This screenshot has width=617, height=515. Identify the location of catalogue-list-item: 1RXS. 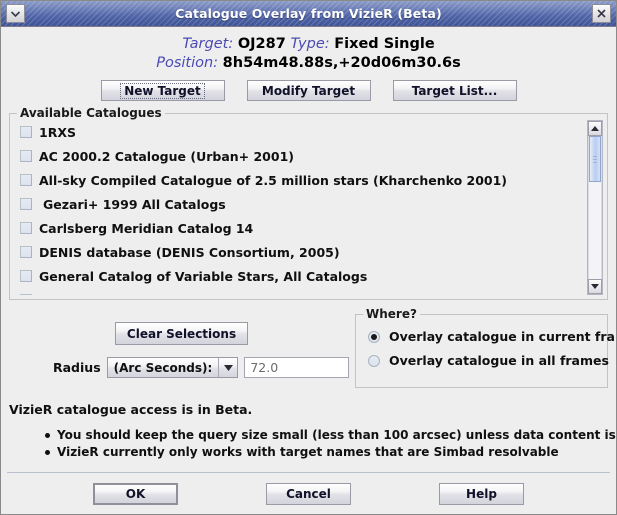
(300, 132).